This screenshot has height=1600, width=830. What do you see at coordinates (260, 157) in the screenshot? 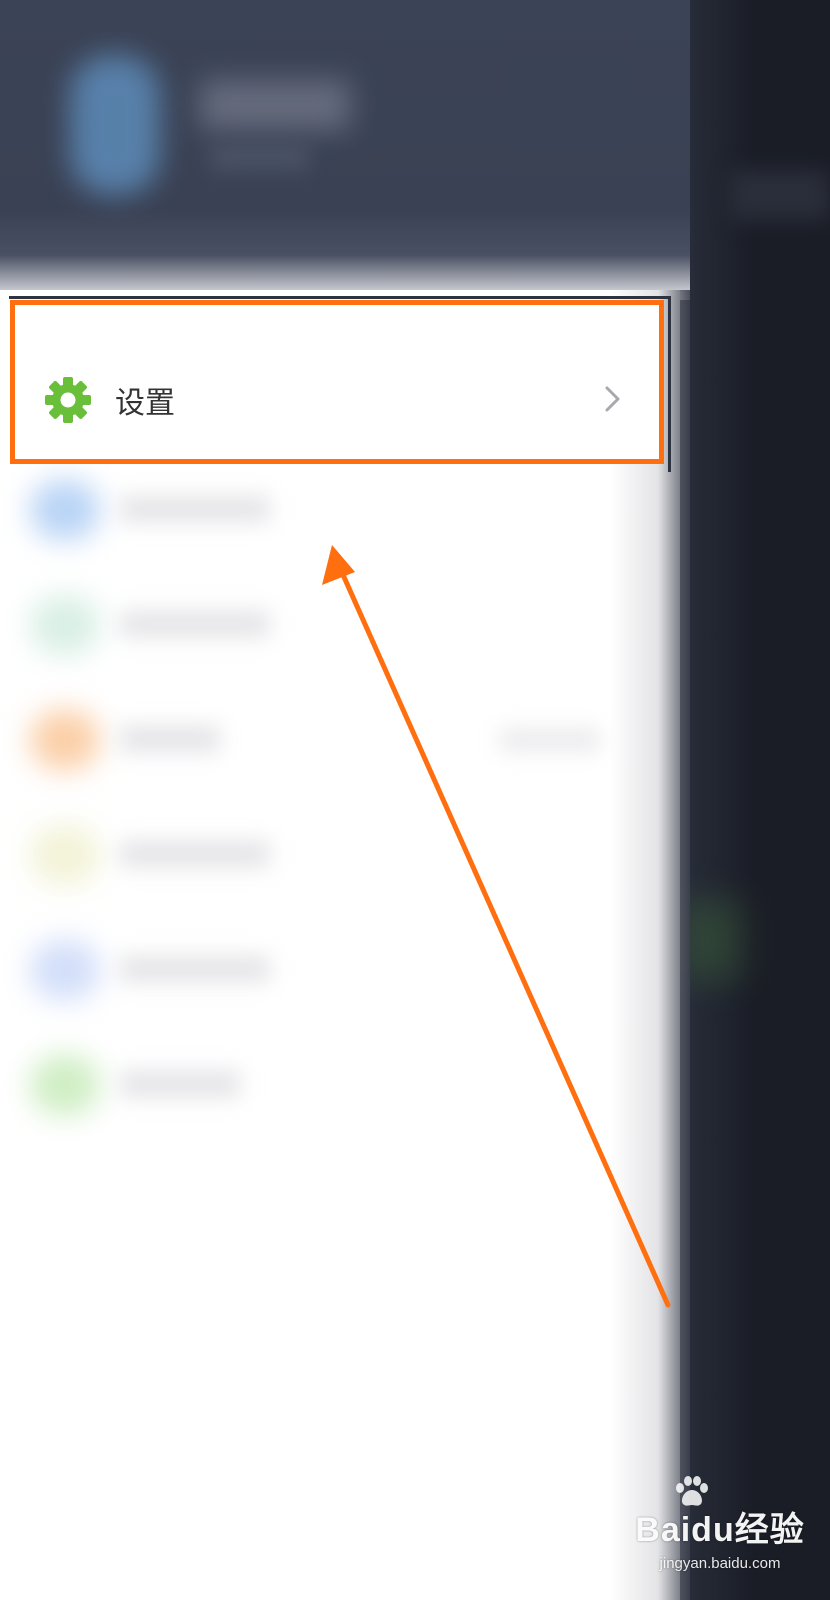
I see `blurred-subtitle` at bounding box center [260, 157].